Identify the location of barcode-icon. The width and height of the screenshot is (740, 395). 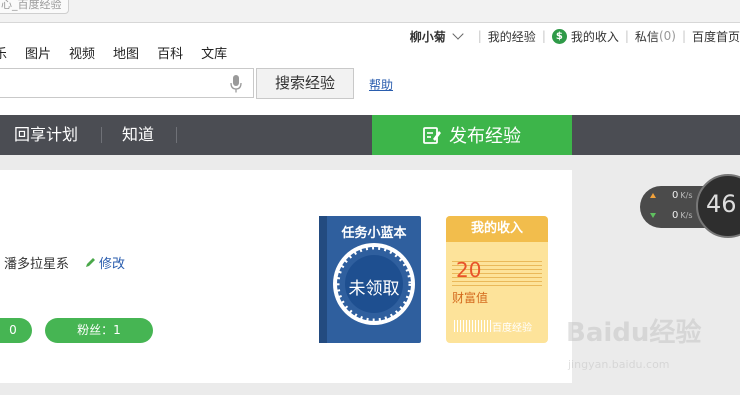
(473, 326).